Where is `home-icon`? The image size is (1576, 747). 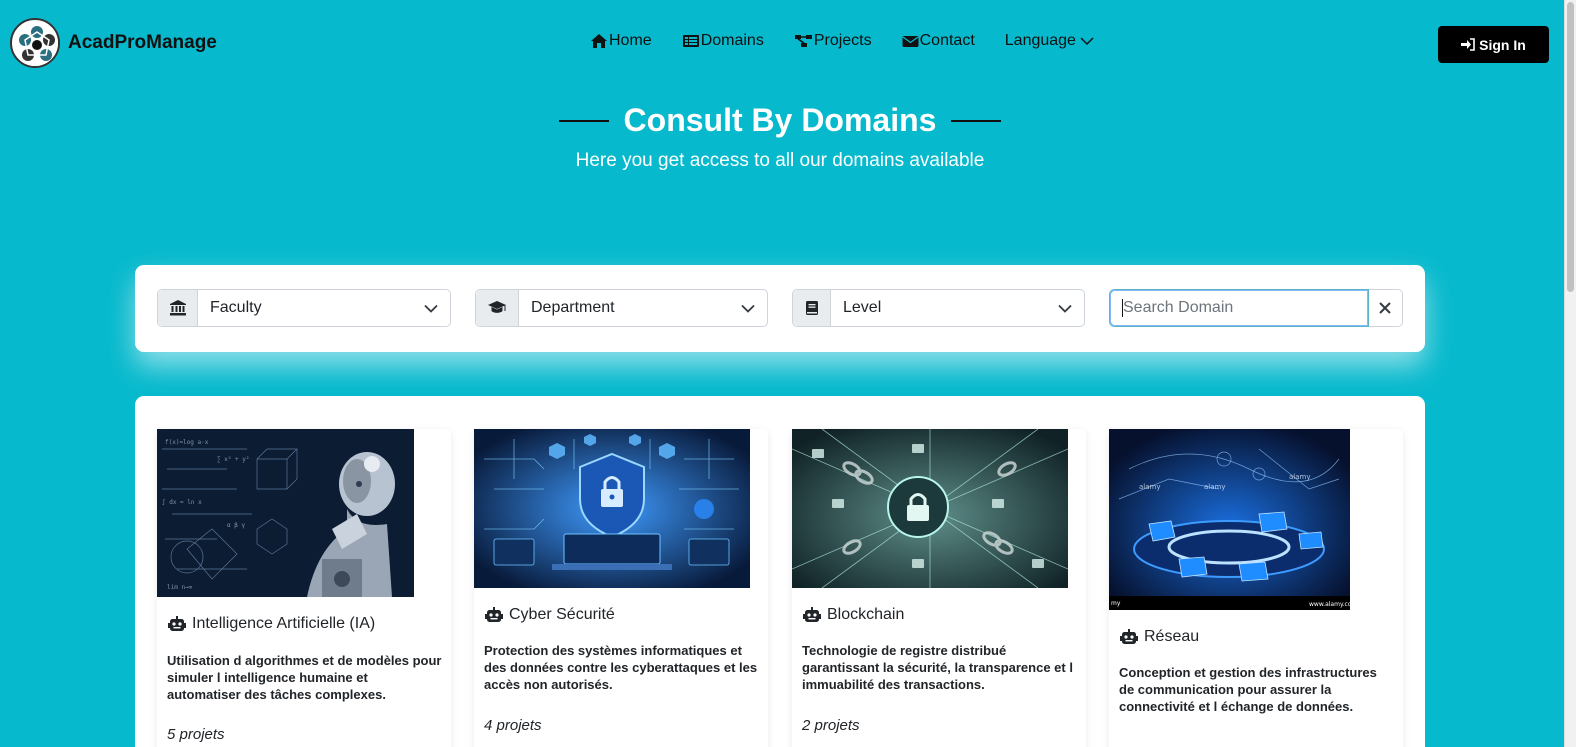 home-icon is located at coordinates (599, 41).